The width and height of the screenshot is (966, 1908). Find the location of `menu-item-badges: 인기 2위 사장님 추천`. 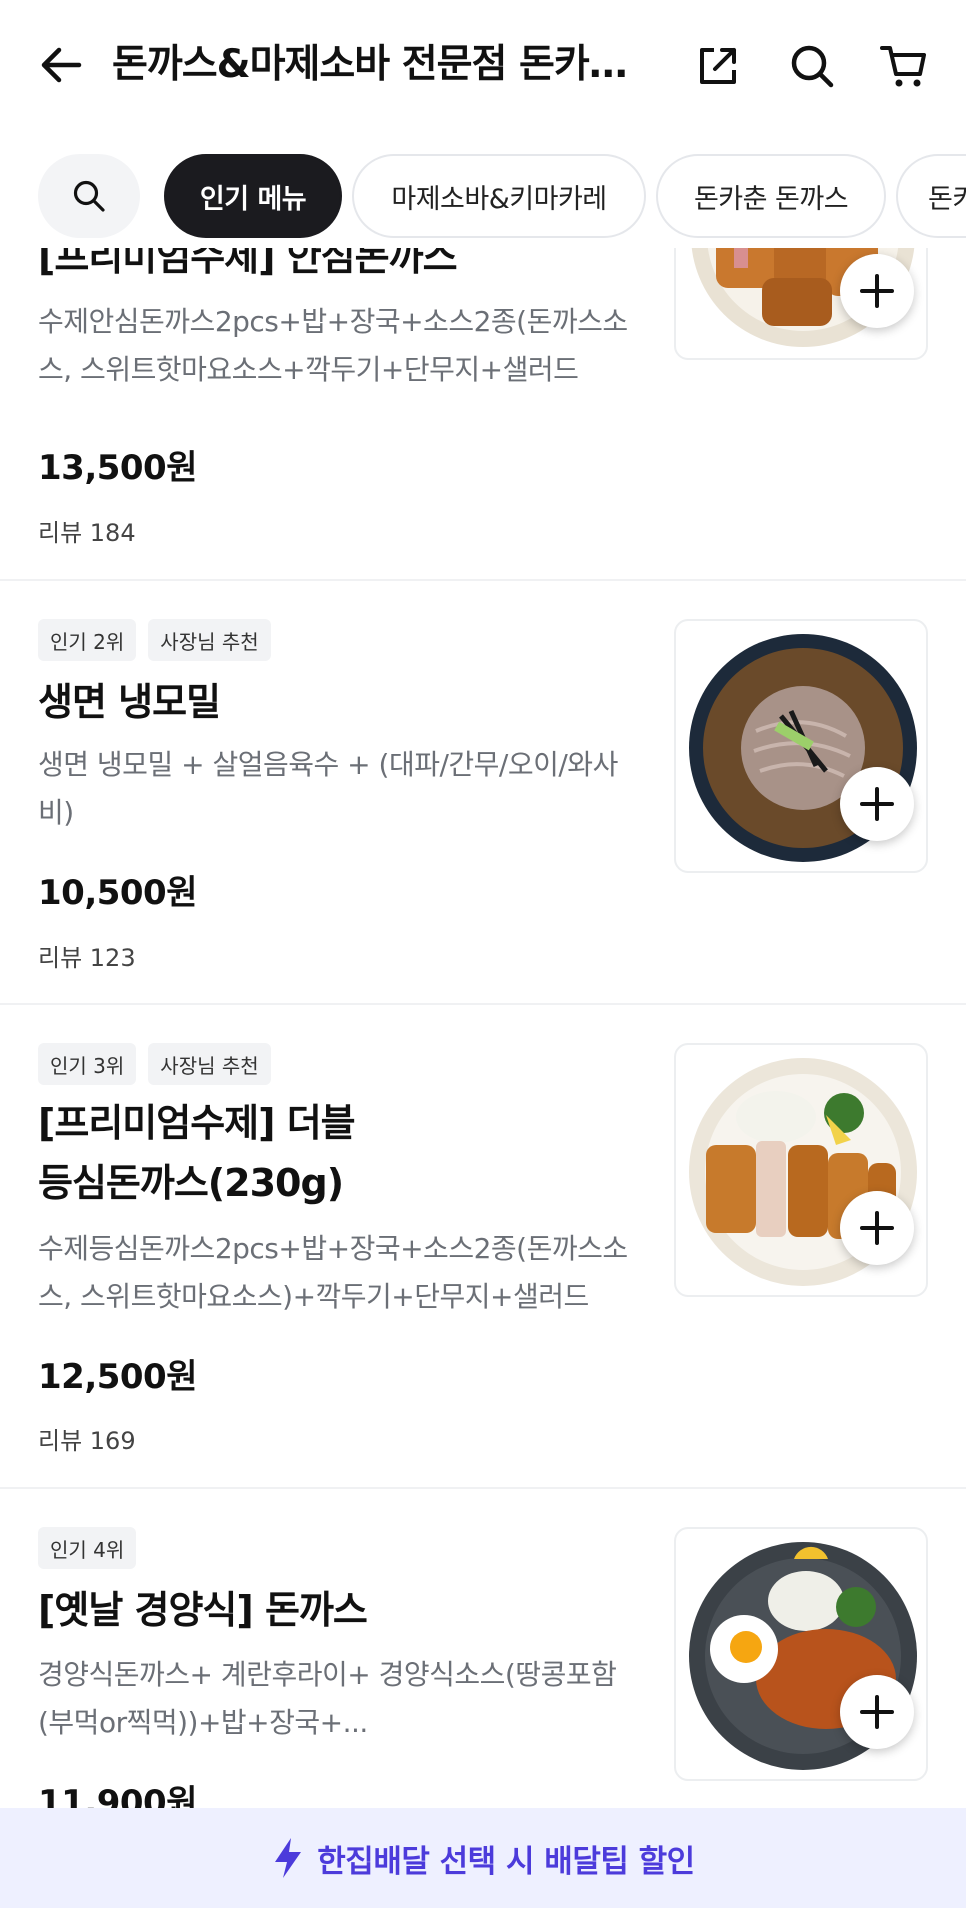

menu-item-badges: 인기 2위 사장님 추천 is located at coordinates (154, 640).